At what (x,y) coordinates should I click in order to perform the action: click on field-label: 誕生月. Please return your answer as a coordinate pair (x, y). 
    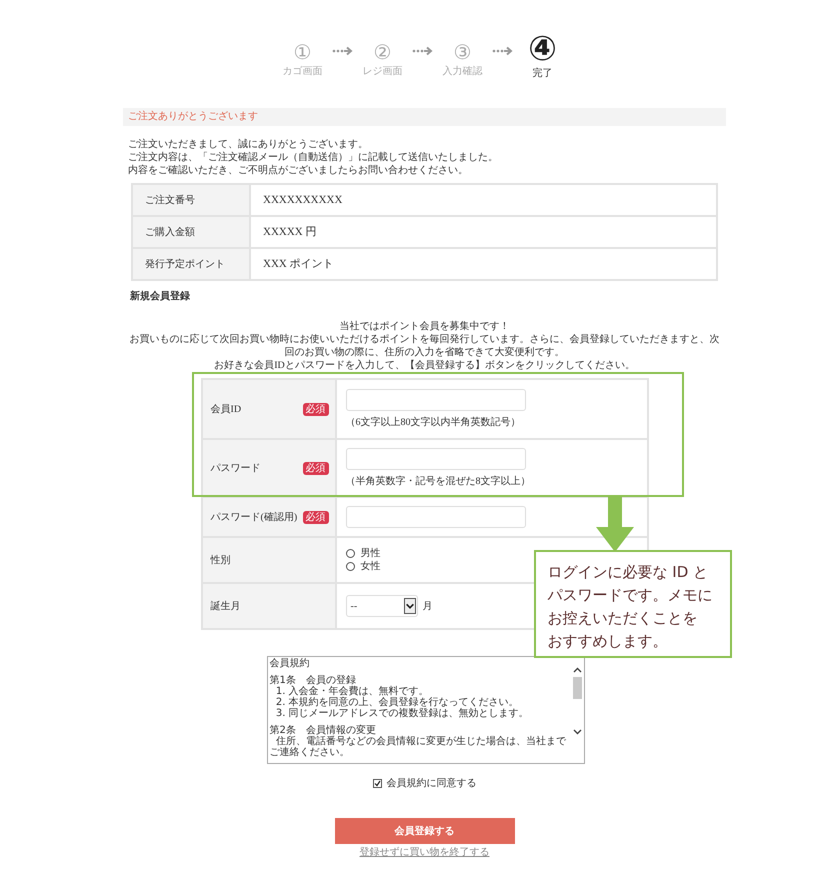
    Looking at the image, I should click on (225, 607).